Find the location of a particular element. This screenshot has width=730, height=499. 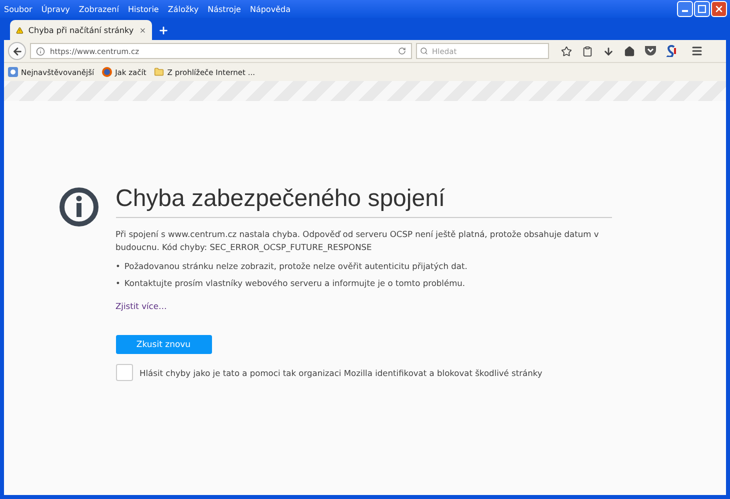

back-button is located at coordinates (17, 51).